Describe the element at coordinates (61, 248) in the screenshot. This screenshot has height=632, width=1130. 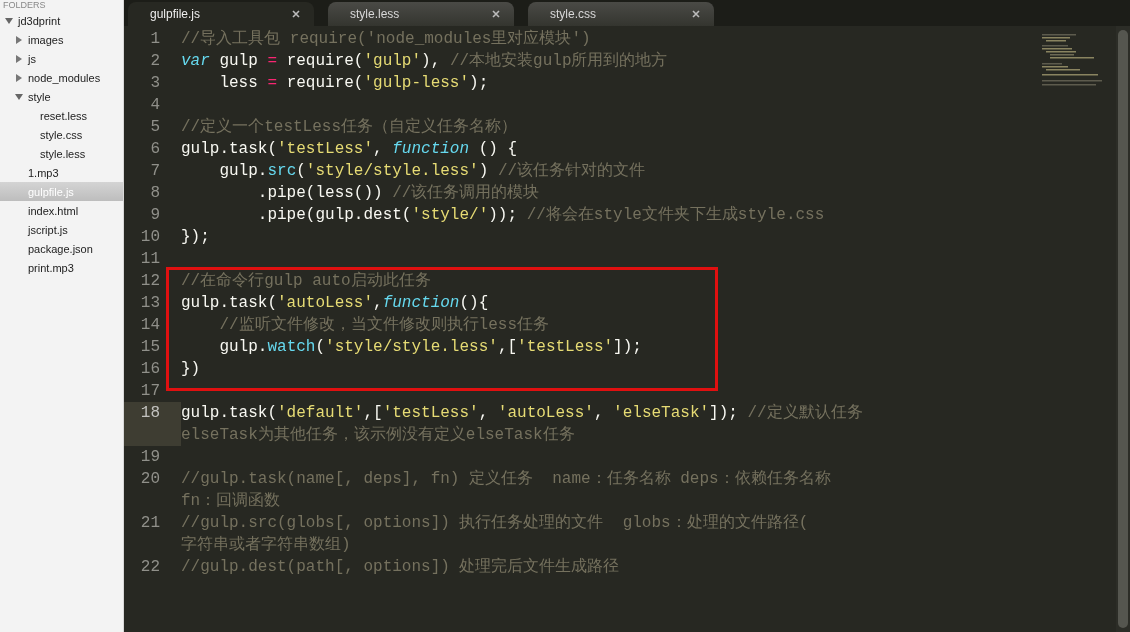
I see `tree-item: package.json` at that location.